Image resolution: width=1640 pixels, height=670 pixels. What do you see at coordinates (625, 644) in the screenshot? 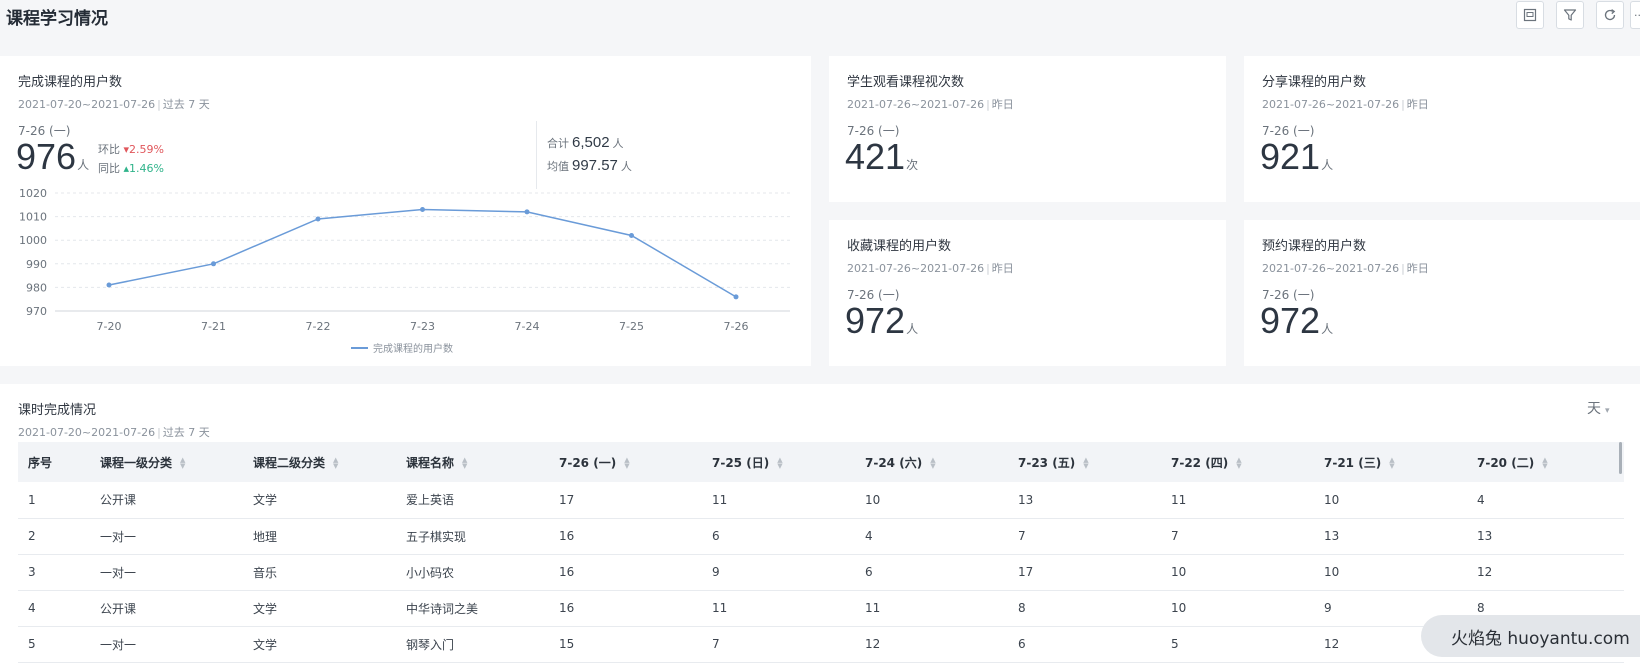
I see `table-cell: 15` at bounding box center [625, 644].